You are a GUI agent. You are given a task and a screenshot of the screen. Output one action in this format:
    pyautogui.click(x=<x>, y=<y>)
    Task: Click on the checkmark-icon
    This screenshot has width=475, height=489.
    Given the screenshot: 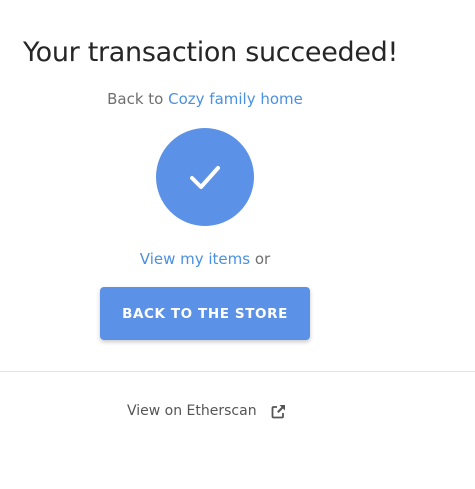 What is the action you would take?
    pyautogui.click(x=205, y=177)
    